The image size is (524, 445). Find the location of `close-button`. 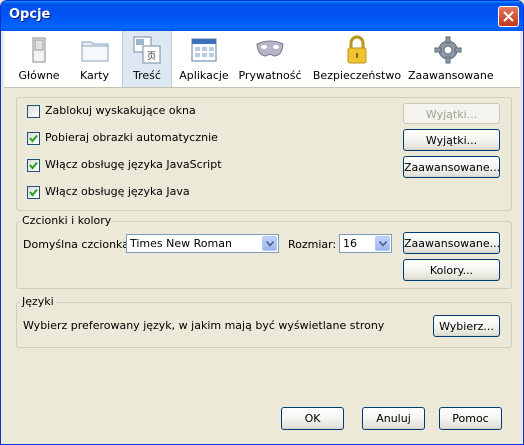

close-button is located at coordinates (508, 16).